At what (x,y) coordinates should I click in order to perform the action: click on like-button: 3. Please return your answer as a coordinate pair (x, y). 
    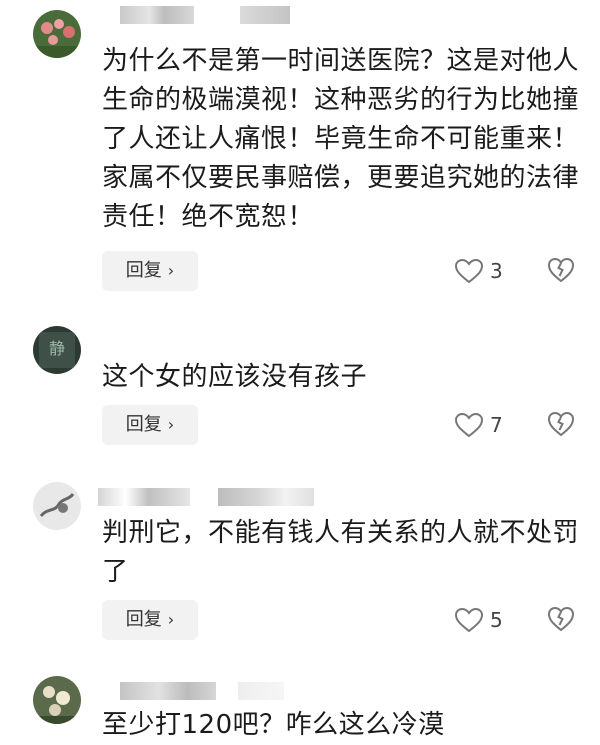
    Looking at the image, I should click on (478, 271).